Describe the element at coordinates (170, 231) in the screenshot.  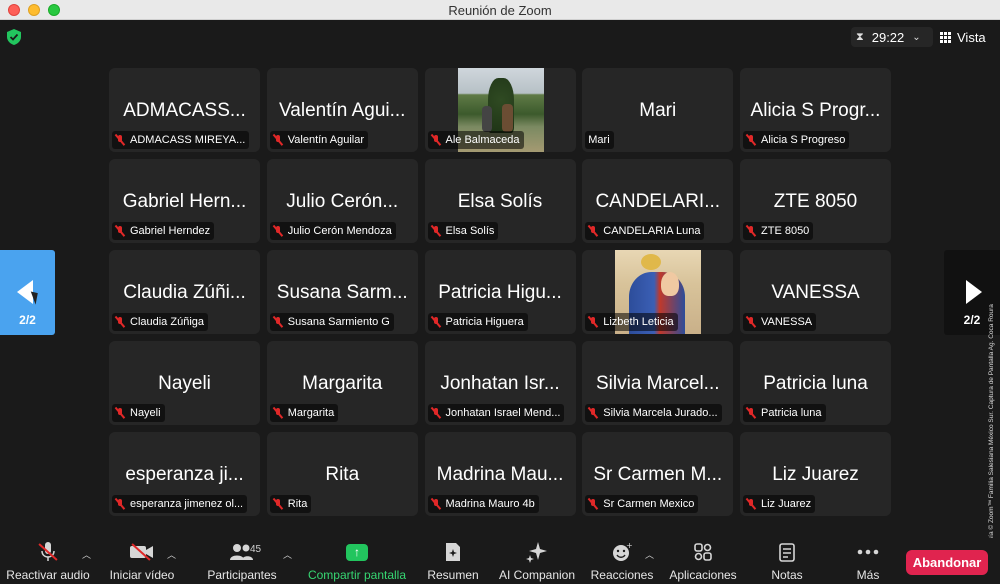
I see `participant-name-text: Gabriel Herndez` at that location.